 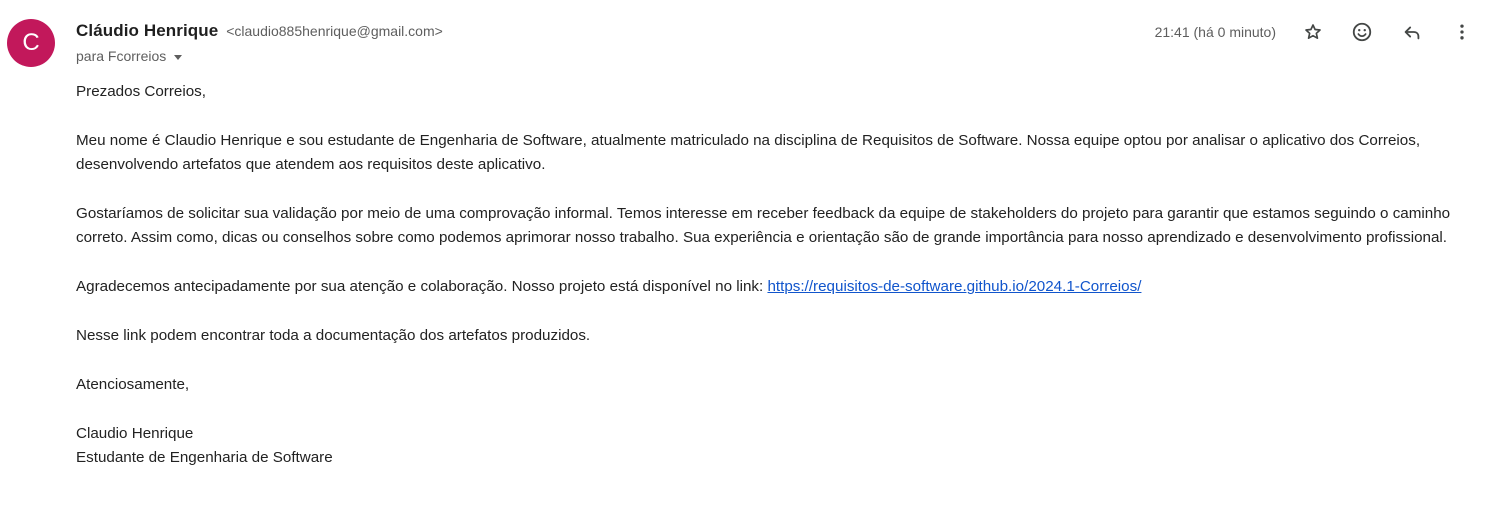 What do you see at coordinates (204, 457) in the screenshot?
I see `signature-title: Estudante de Engenharia de Software` at bounding box center [204, 457].